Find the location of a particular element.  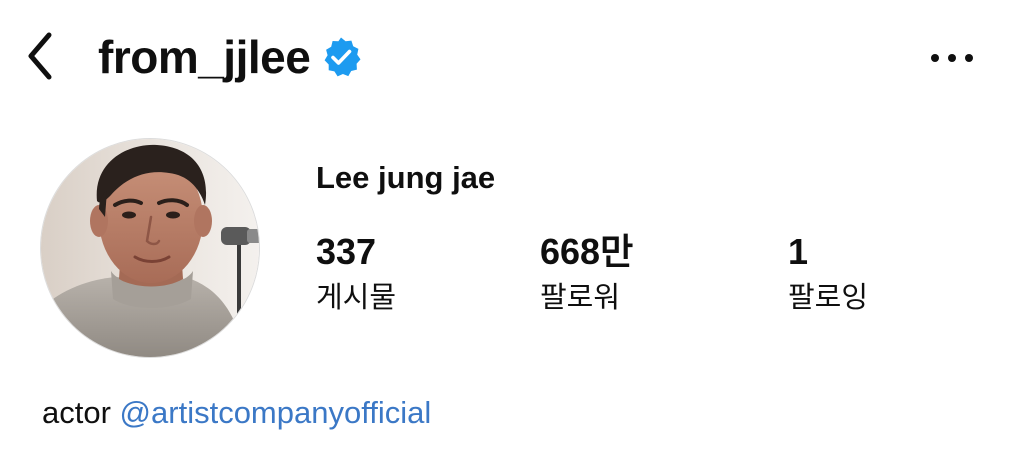

followers-count: 668만 is located at coordinates (587, 251).